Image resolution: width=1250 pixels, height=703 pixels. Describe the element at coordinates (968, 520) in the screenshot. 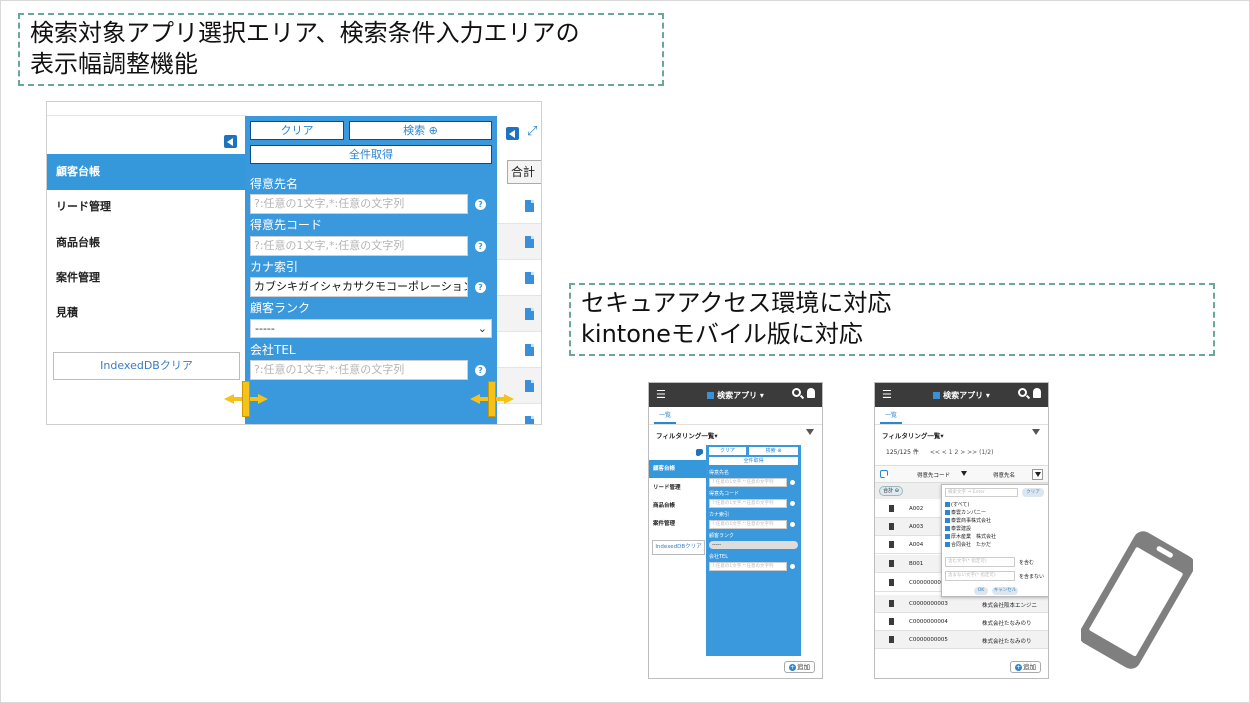

I see `filter-checkbox: 泰雲商事株式会社` at that location.